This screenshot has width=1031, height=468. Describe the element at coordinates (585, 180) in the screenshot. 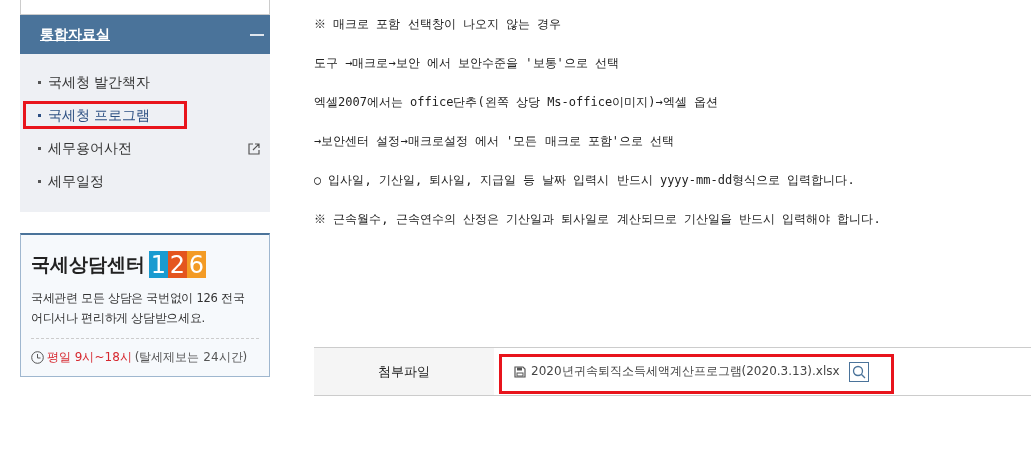

I see `text-line: ○ 입사일, 기산일, 퇴사일, 지급일 등 날짜 입력시 반드시 yyyy-mm-dd형식으로 입력합니다.` at that location.